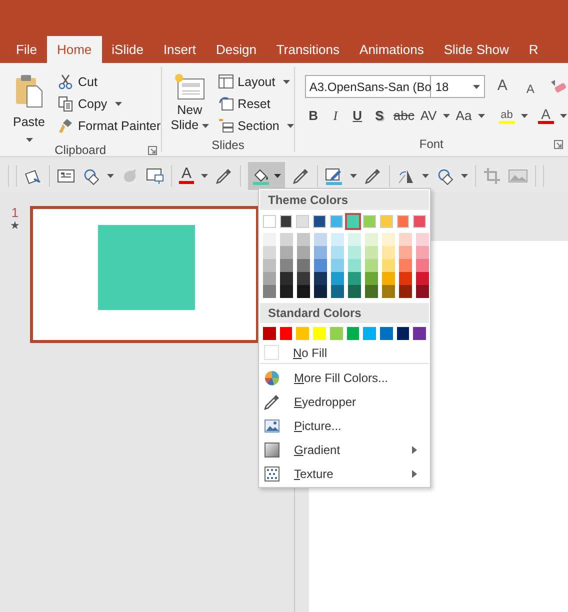  I want to click on reset-button: Reset, so click(256, 104).